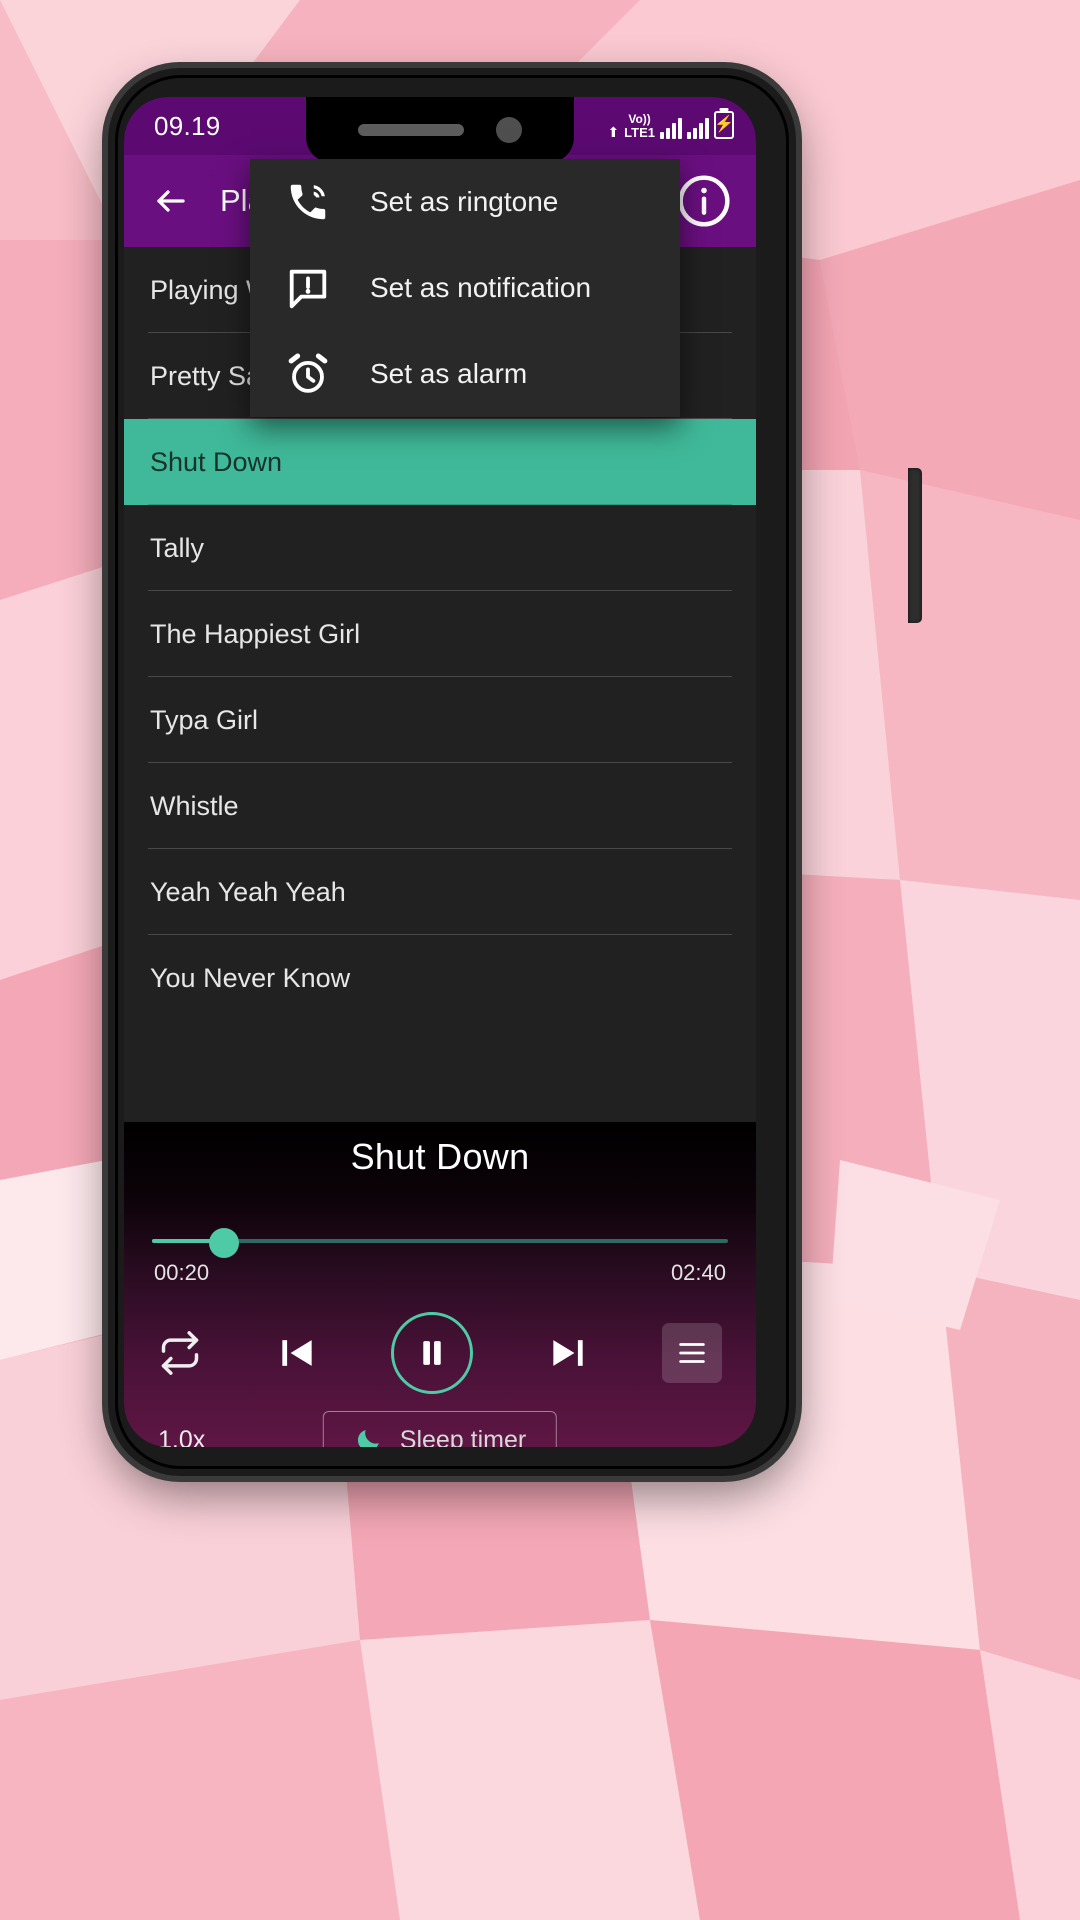 The image size is (1080, 1920). What do you see at coordinates (255, 633) in the screenshot?
I see `song-title: The Happiest Girl` at bounding box center [255, 633].